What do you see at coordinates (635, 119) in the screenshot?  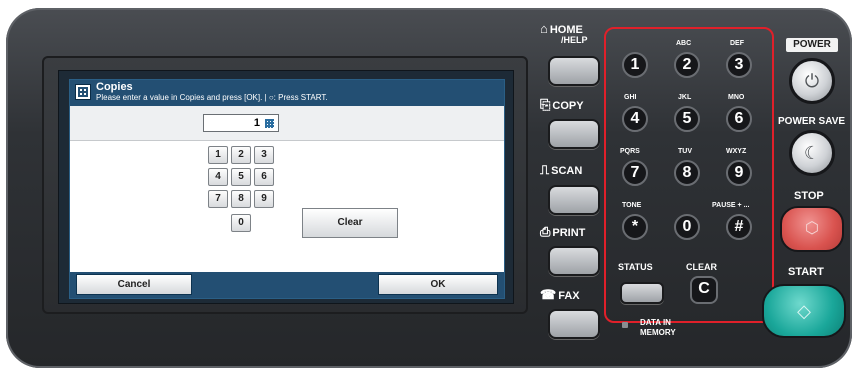 I see `key-4: 4` at bounding box center [635, 119].